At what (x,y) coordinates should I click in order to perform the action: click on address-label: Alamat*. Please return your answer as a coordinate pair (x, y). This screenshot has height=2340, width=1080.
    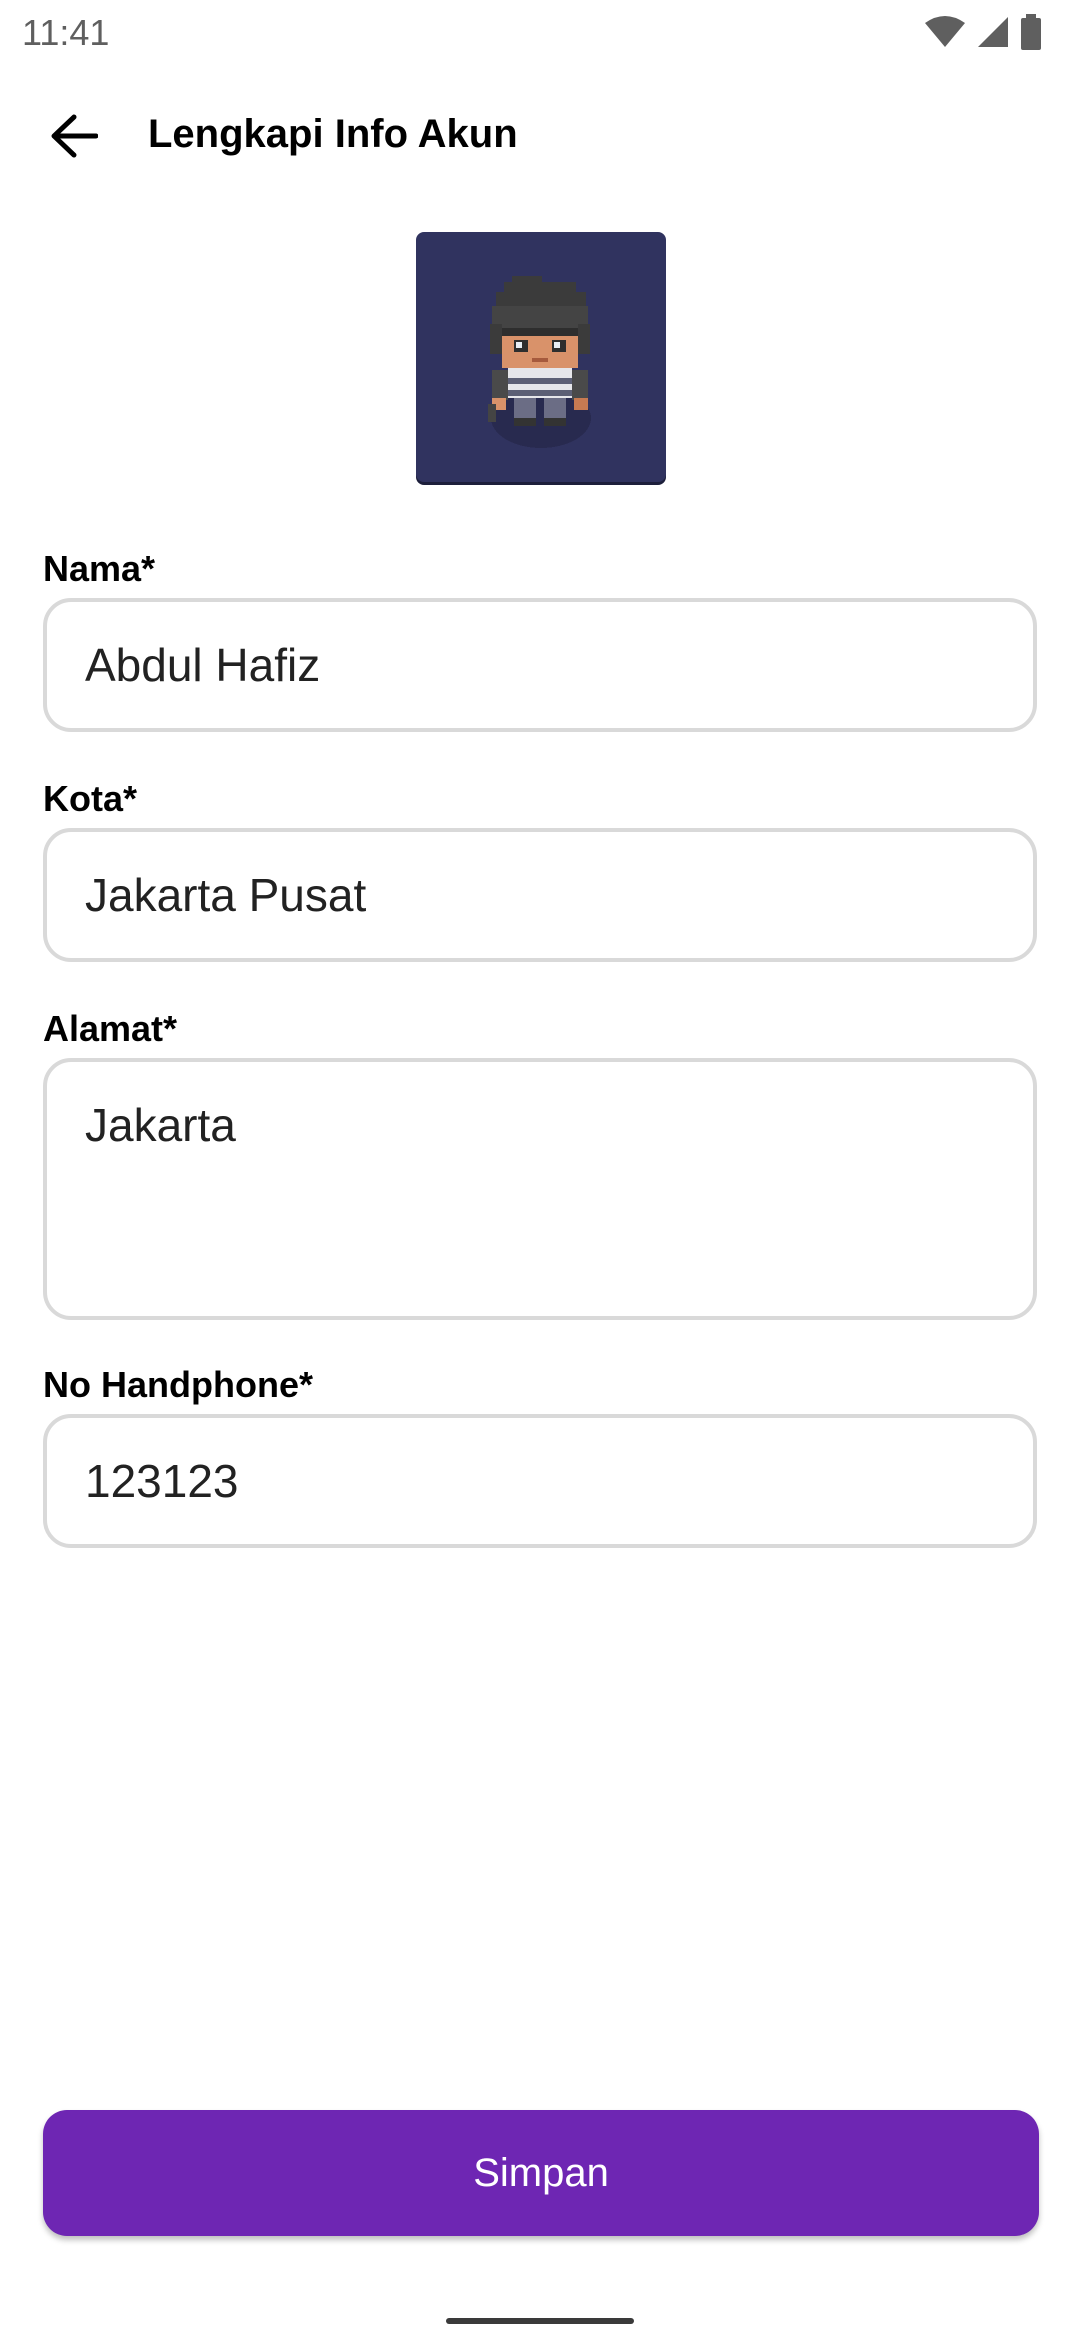
    Looking at the image, I should click on (110, 1028).